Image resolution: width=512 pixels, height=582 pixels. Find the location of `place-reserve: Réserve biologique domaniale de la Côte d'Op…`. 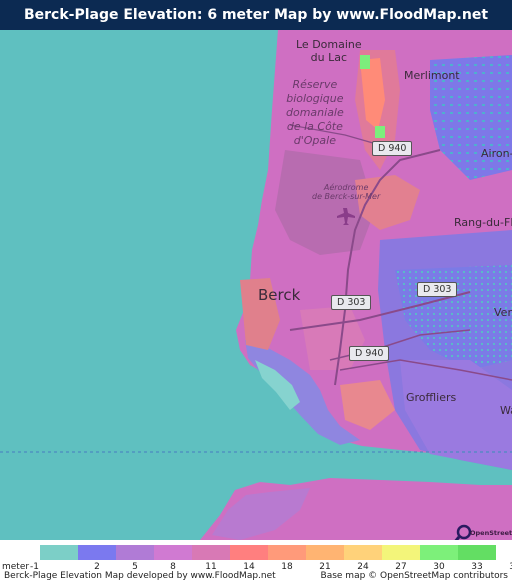

place-reserve: Réserve biologique domaniale de la Côte d'Op… is located at coordinates (315, 112).